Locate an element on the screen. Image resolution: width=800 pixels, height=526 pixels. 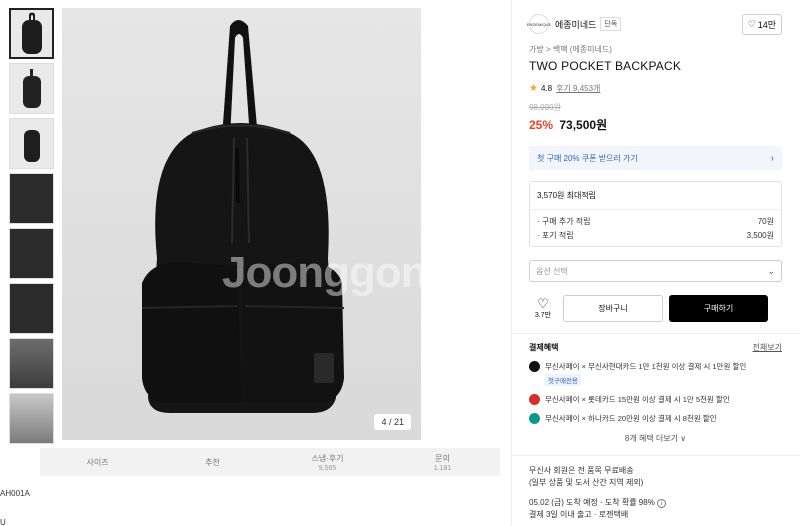
shipping-info: 무신사 회원은 전 품목 무료배송 (일부 상품 및 도서 산간 지역 제외) is located at coordinates (655, 477).